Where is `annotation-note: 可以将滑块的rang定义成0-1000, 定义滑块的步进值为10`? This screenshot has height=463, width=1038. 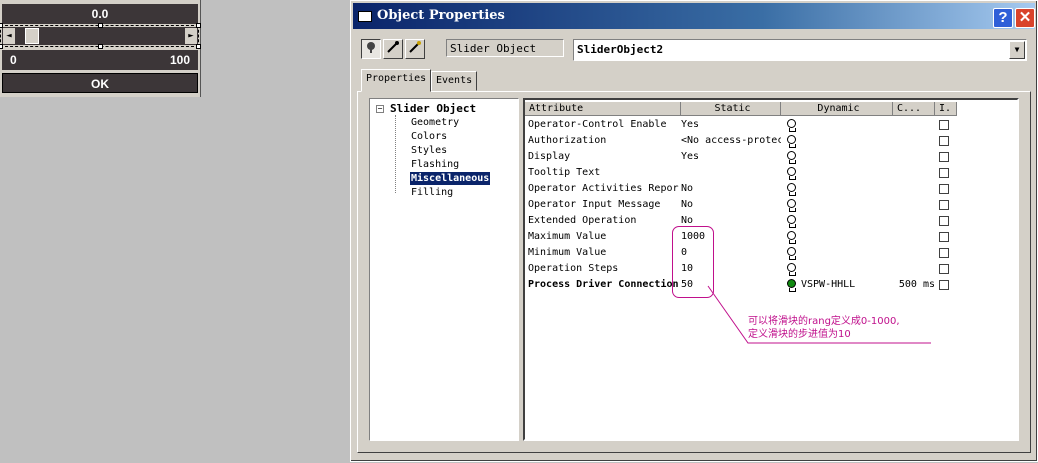
annotation-note: 可以将滑块的rang定义成0-1000, 定义滑块的步进值为10 is located at coordinates (843, 328).